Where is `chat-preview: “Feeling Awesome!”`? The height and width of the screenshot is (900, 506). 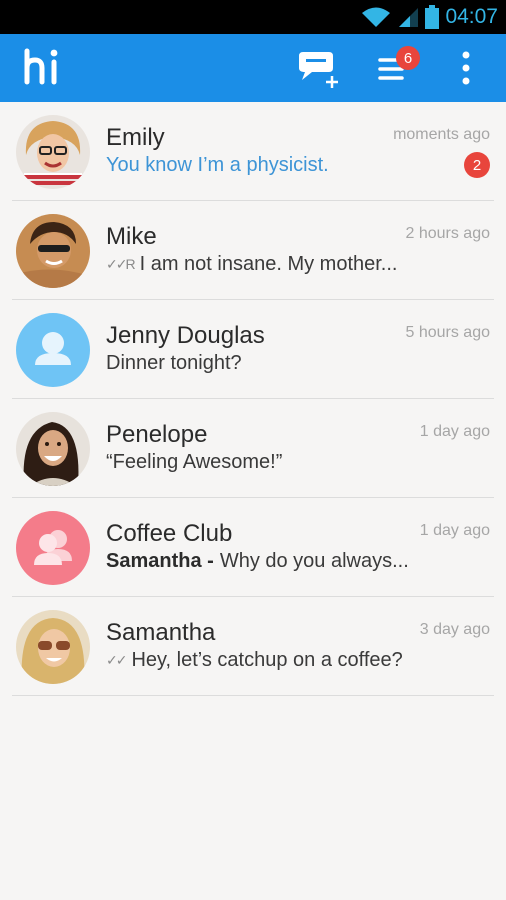 chat-preview: “Feeling Awesome!” is located at coordinates (194, 462).